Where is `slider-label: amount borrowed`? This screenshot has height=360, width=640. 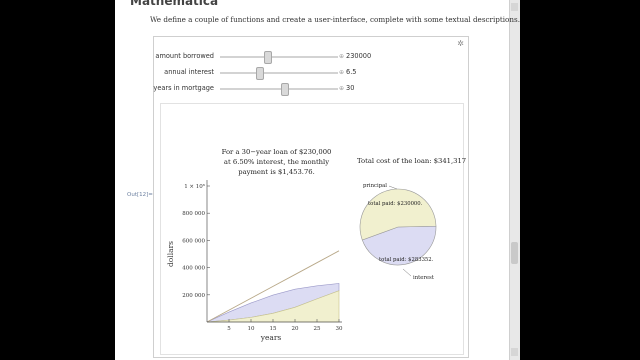
slider-label: amount borrowed is located at coordinates (184, 56).